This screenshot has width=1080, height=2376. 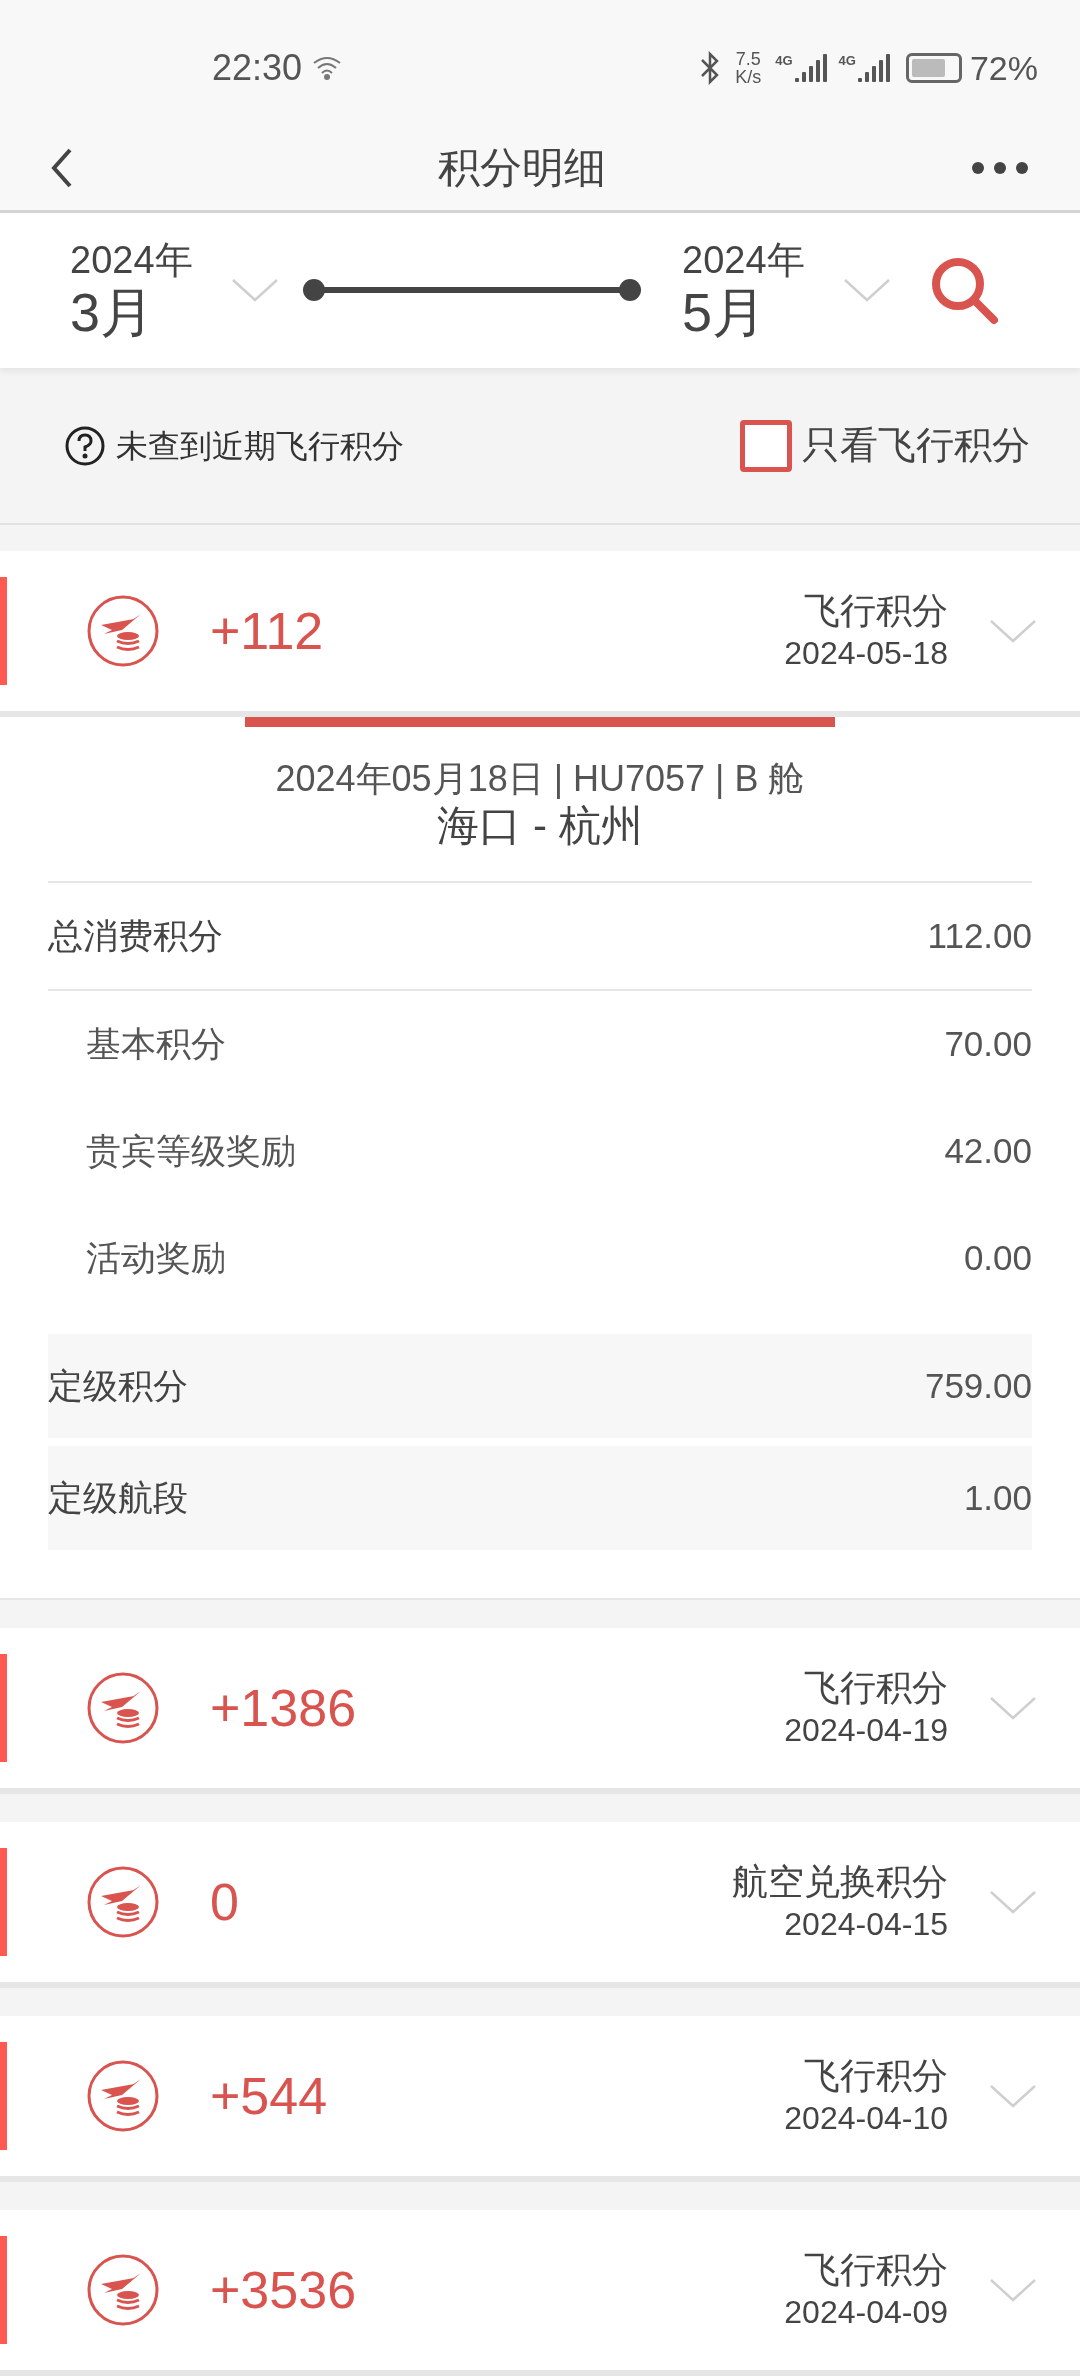 I want to click on points-value: 70.00, so click(x=988, y=1044).